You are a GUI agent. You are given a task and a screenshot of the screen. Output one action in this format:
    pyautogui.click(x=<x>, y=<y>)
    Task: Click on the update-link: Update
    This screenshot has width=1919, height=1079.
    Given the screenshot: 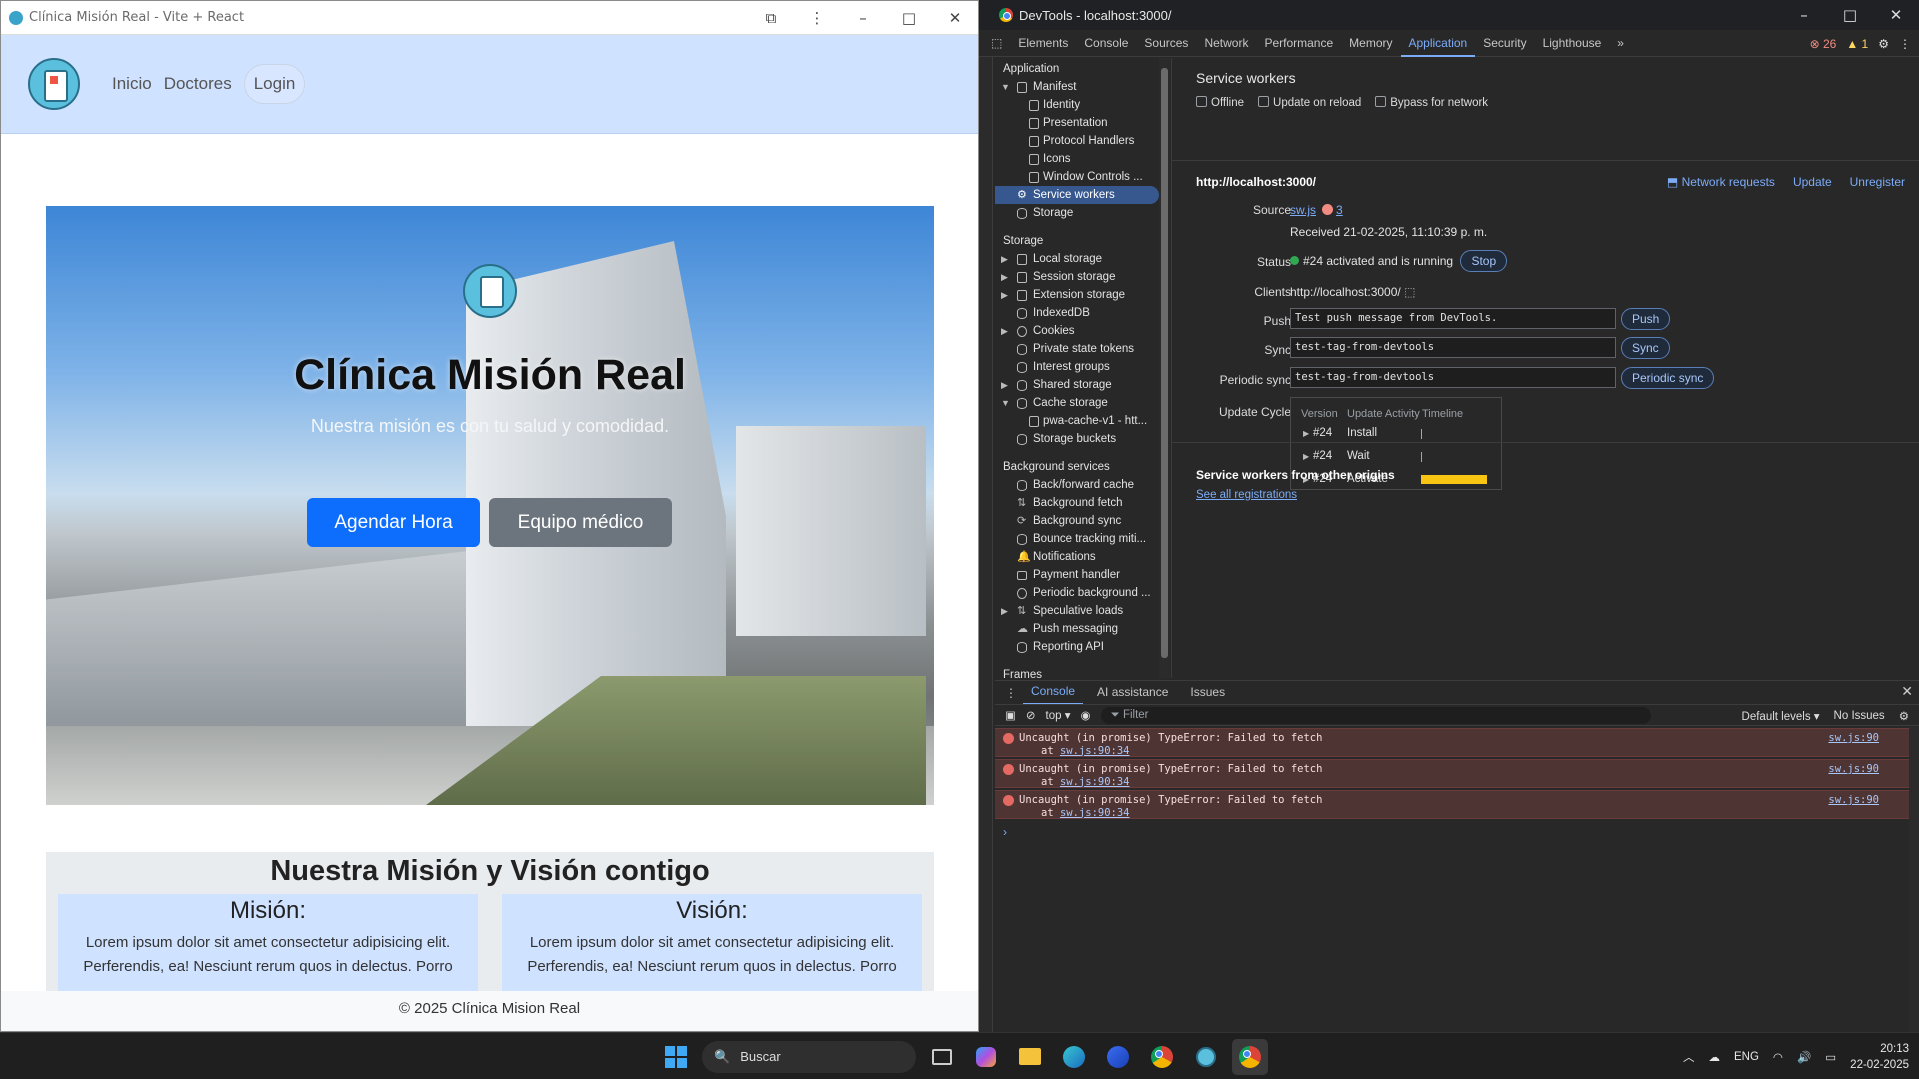 What is the action you would take?
    pyautogui.click(x=1812, y=182)
    